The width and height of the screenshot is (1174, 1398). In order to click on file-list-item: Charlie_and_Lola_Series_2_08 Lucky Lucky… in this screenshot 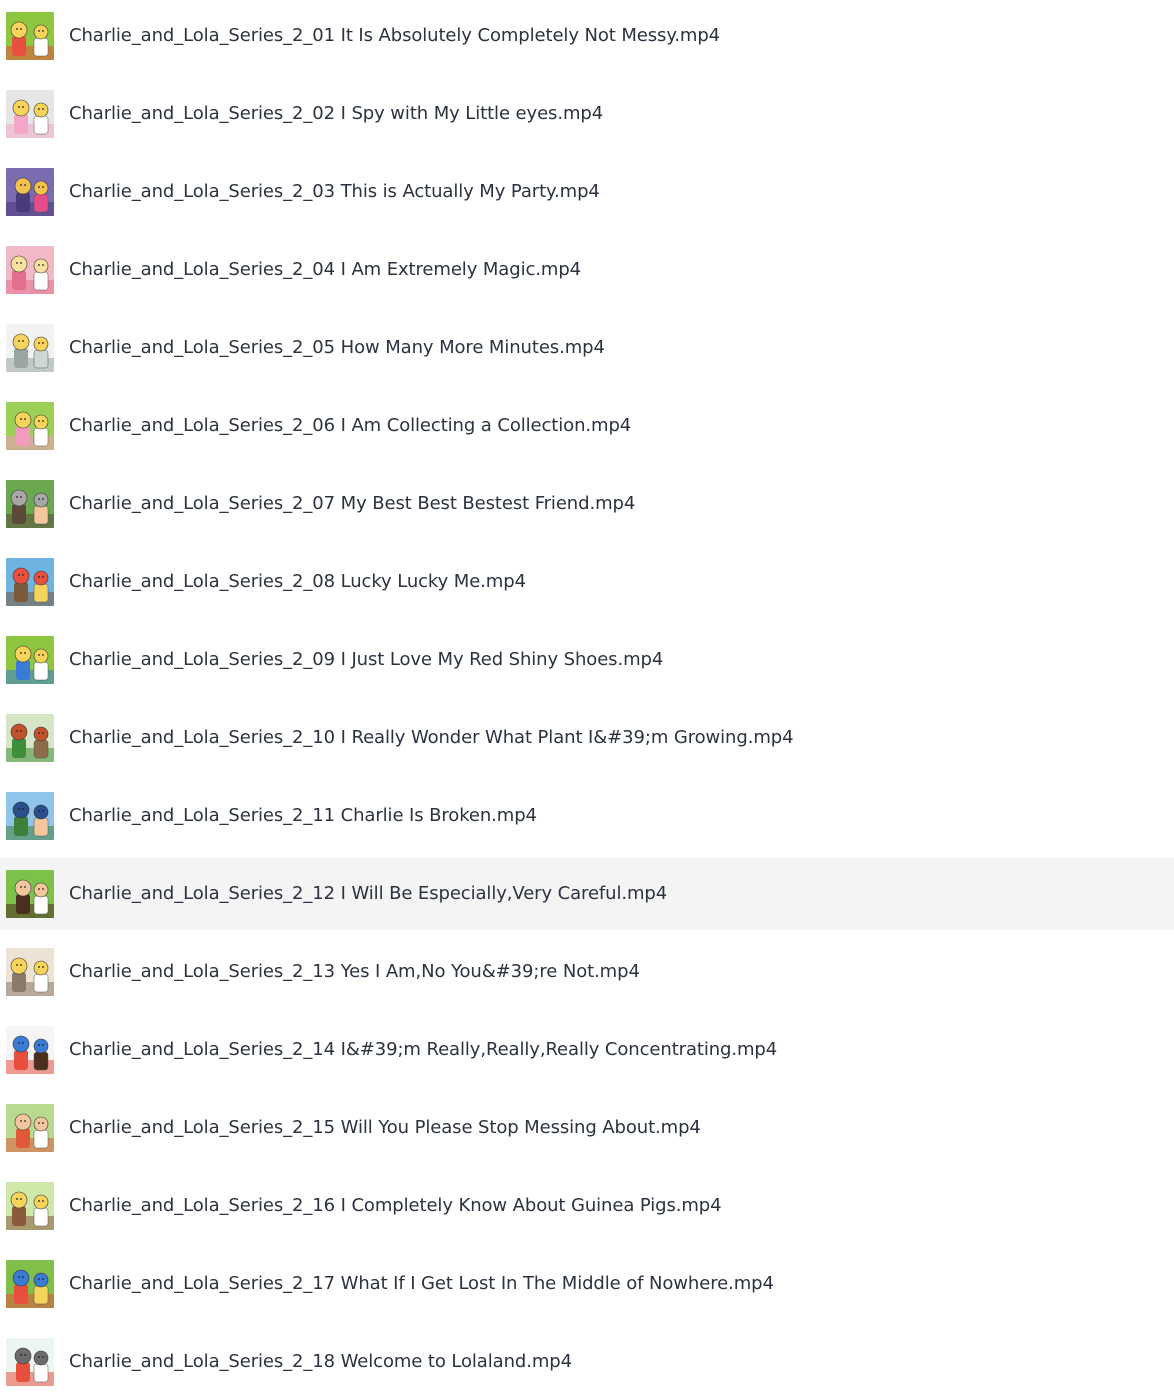, I will do `click(587, 582)`.